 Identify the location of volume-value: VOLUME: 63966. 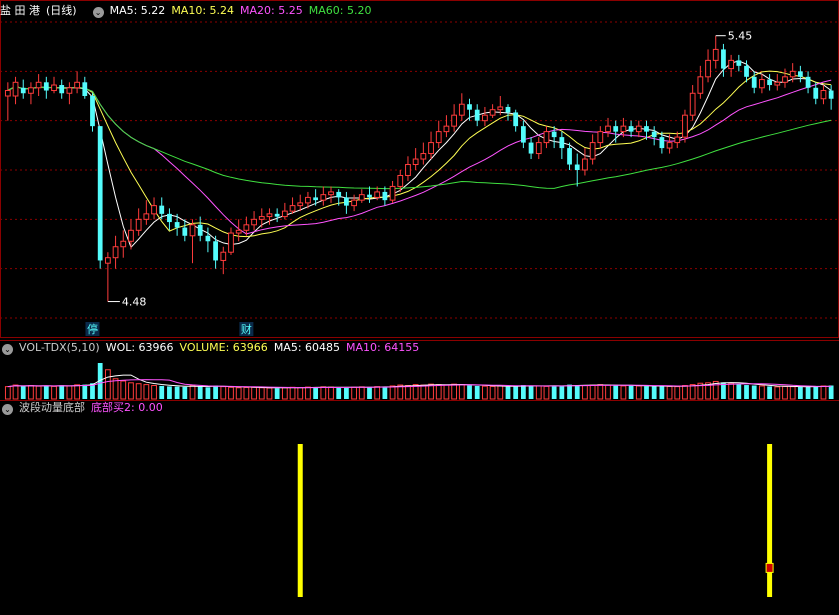
(223, 347).